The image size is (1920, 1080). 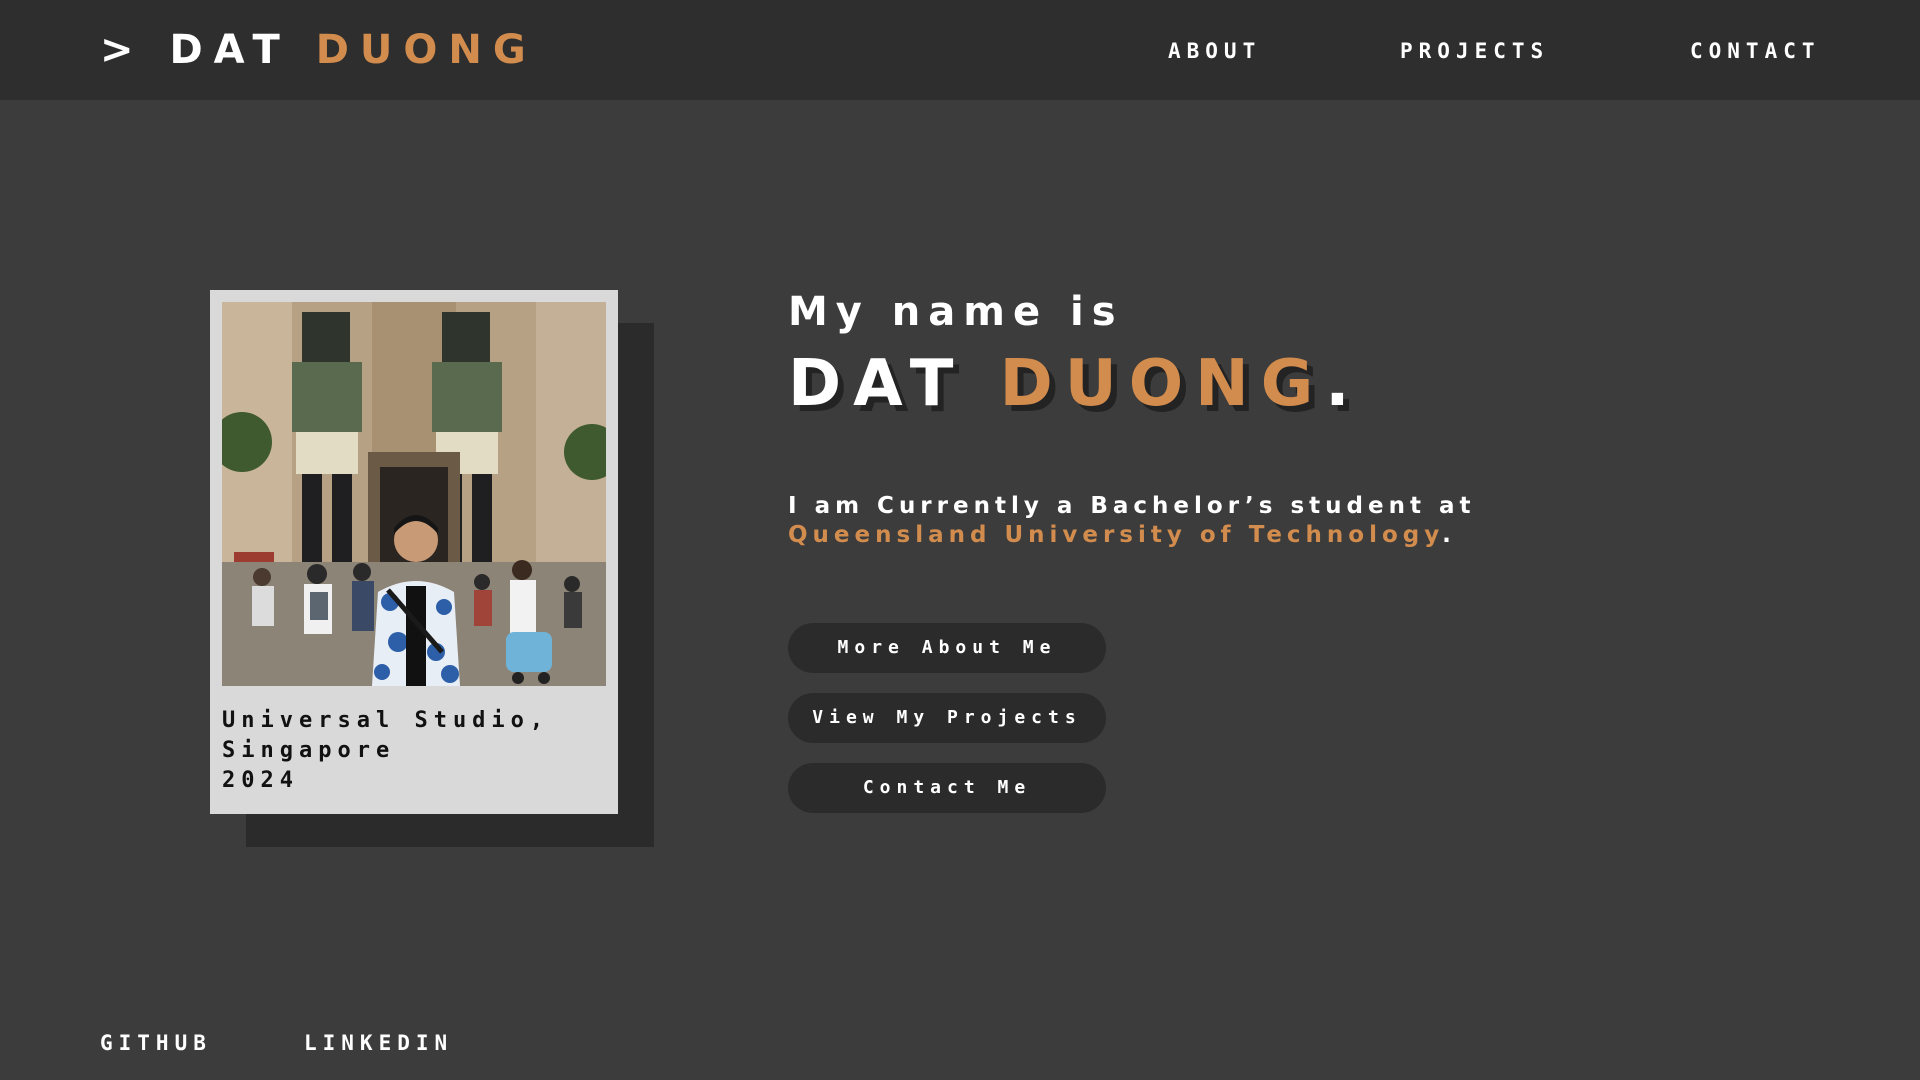 What do you see at coordinates (1343, 384) in the screenshot?
I see `hero-name-period: .` at bounding box center [1343, 384].